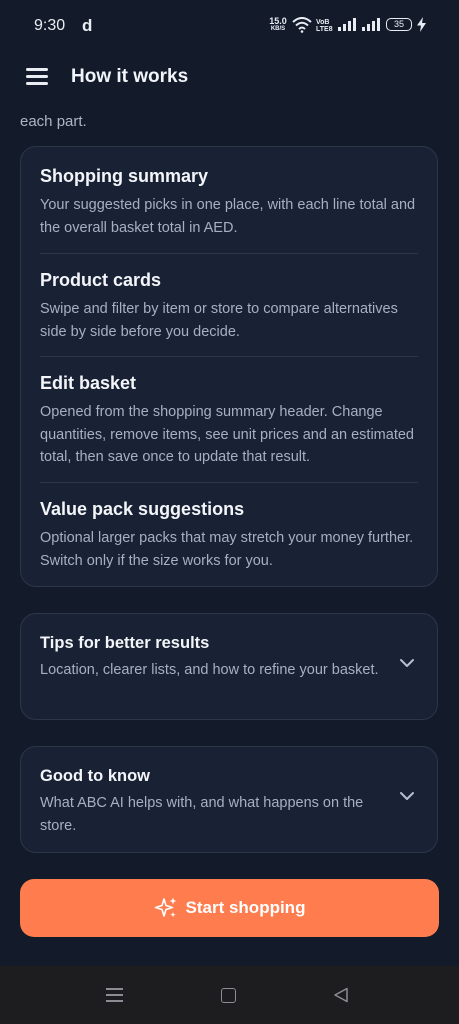  I want to click on sparkles-icon, so click(165, 907).